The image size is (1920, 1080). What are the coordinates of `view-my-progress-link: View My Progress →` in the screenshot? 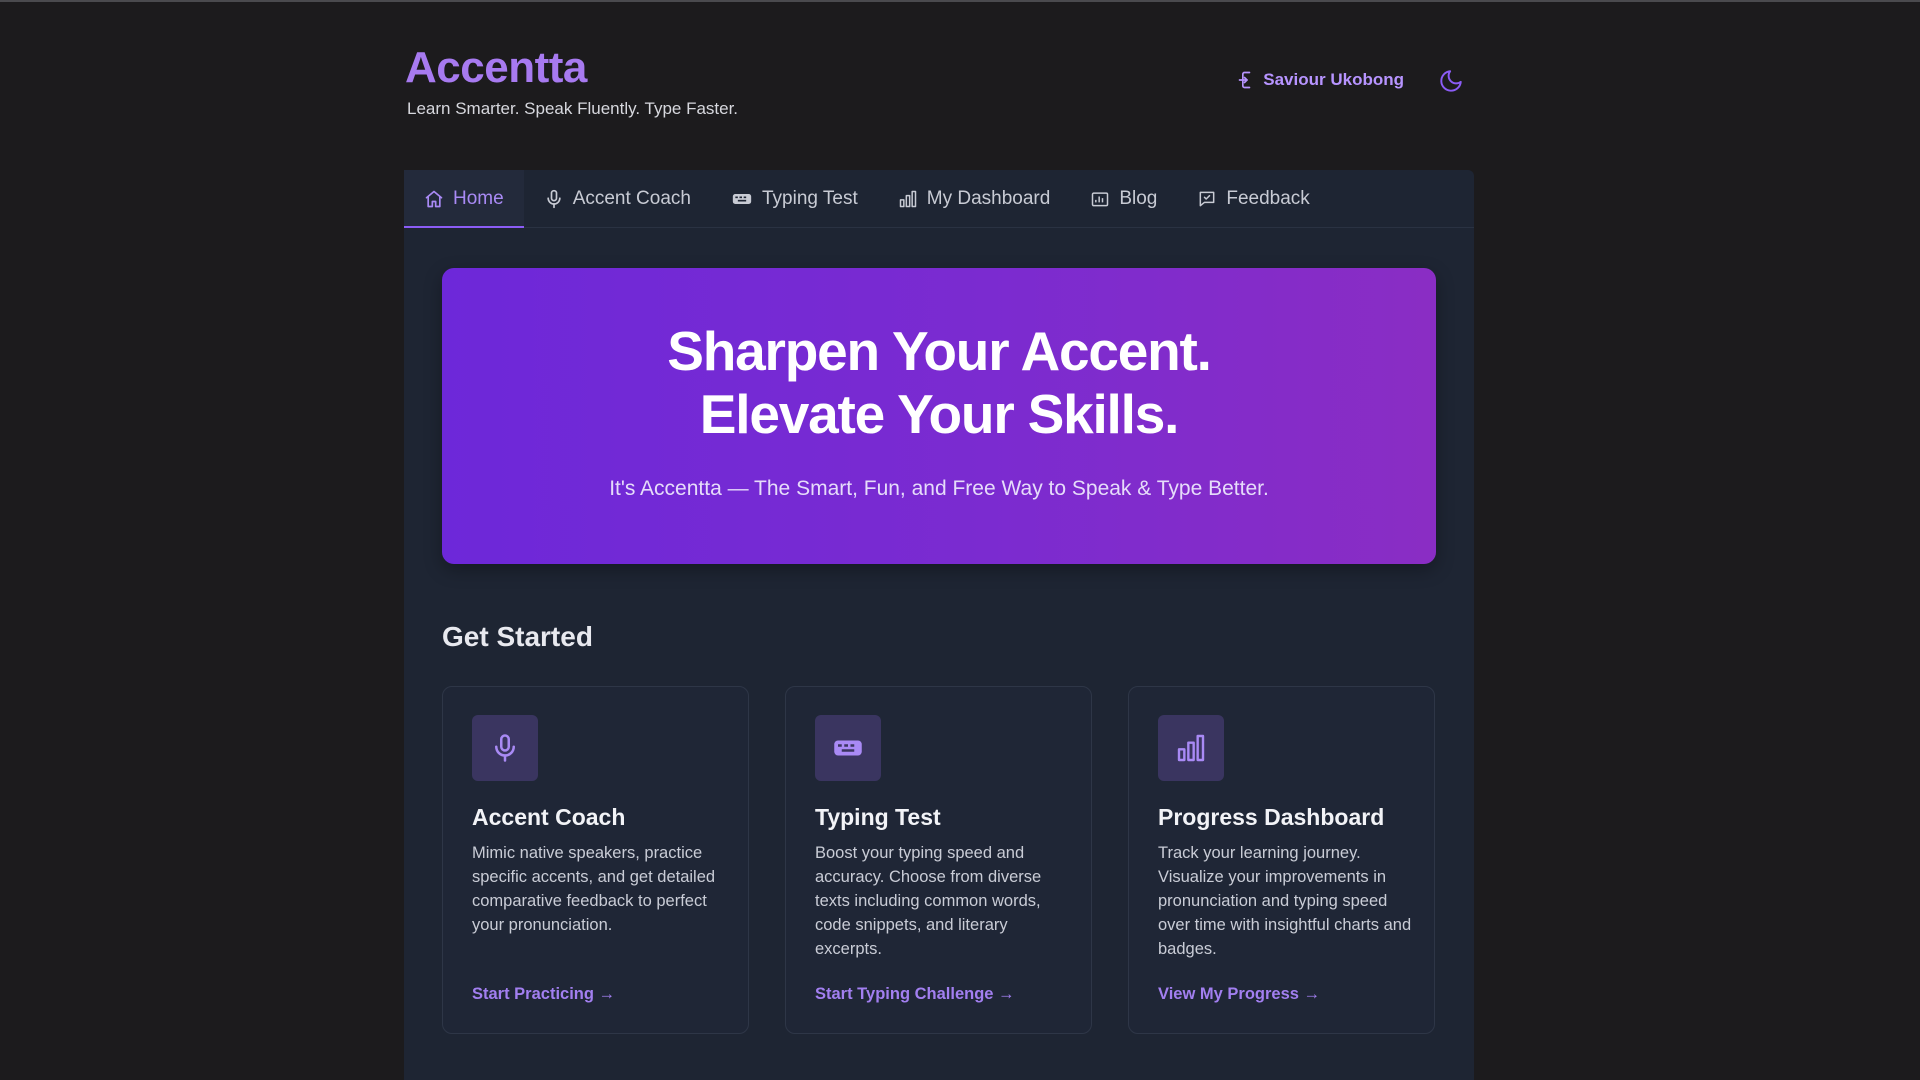 It's located at (1239, 994).